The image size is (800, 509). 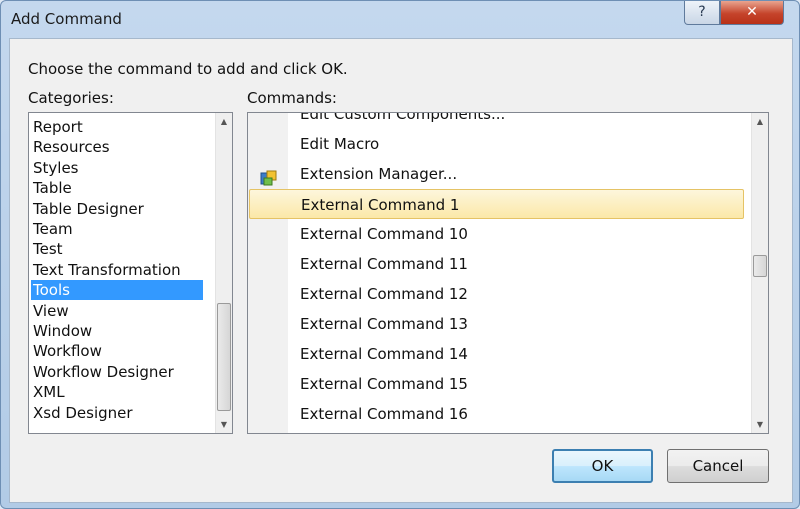 What do you see at coordinates (223, 273) in the screenshot?
I see `categories-scrollbar: ▲ ▼` at bounding box center [223, 273].